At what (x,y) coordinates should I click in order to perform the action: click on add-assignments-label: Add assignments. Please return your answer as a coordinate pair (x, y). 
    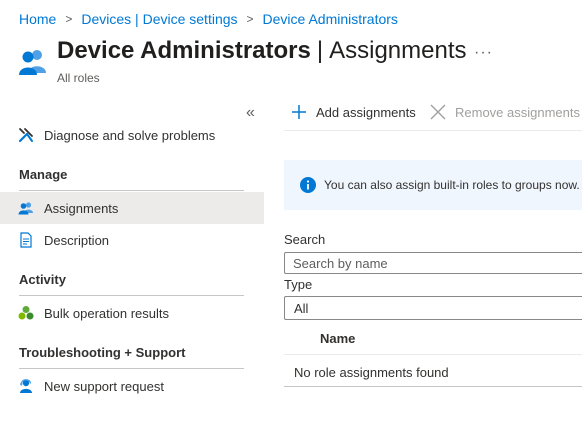
    Looking at the image, I should click on (366, 112).